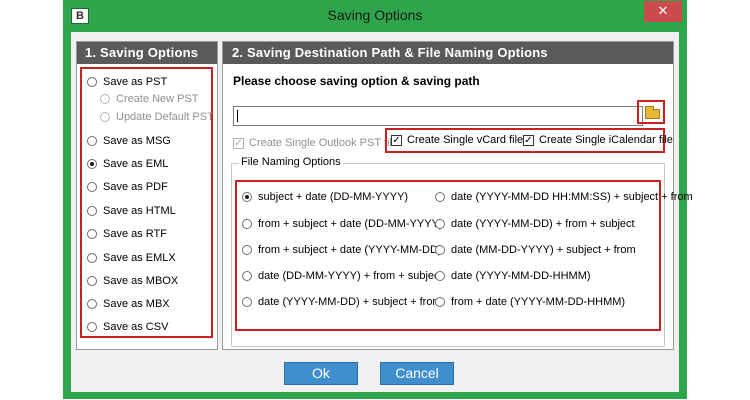  I want to click on browse-folder-button, so click(651, 112).